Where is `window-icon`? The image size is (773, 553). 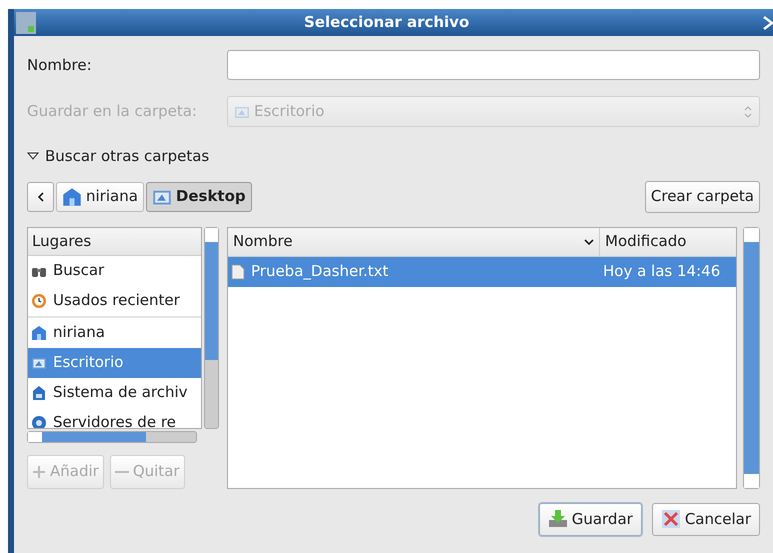 window-icon is located at coordinates (26, 23).